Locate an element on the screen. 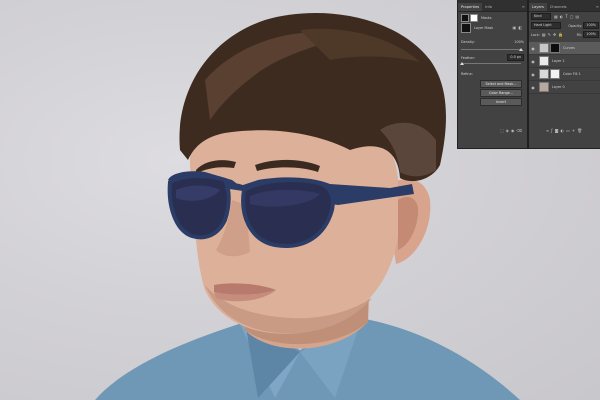 This screenshot has height=400, width=600. tab-layers: Layers is located at coordinates (538, 7).